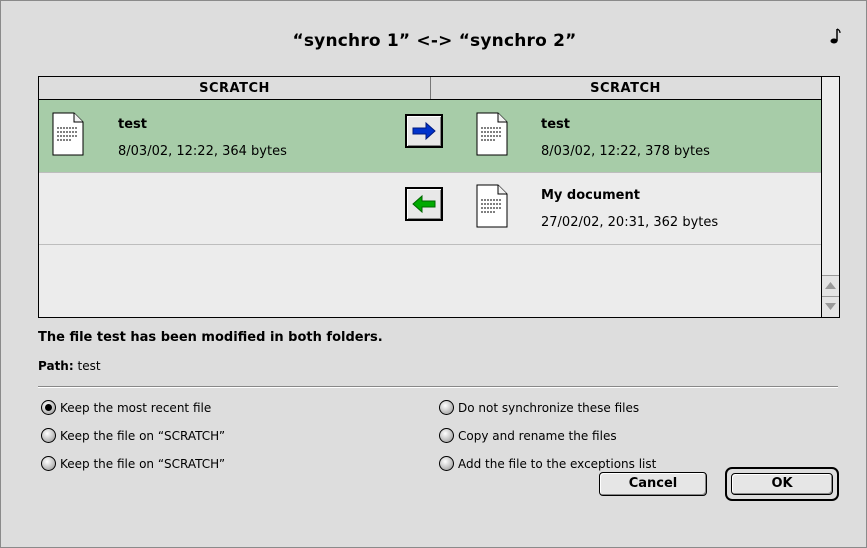 The height and width of the screenshot is (548, 867). I want to click on triangle-up-icon, so click(830, 285).